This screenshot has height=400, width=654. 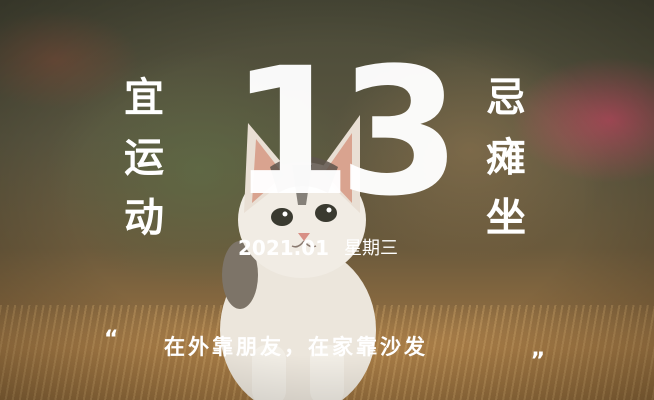 I want to click on quote-text: 在外靠朋友，在家靠沙发, so click(x=296, y=347).